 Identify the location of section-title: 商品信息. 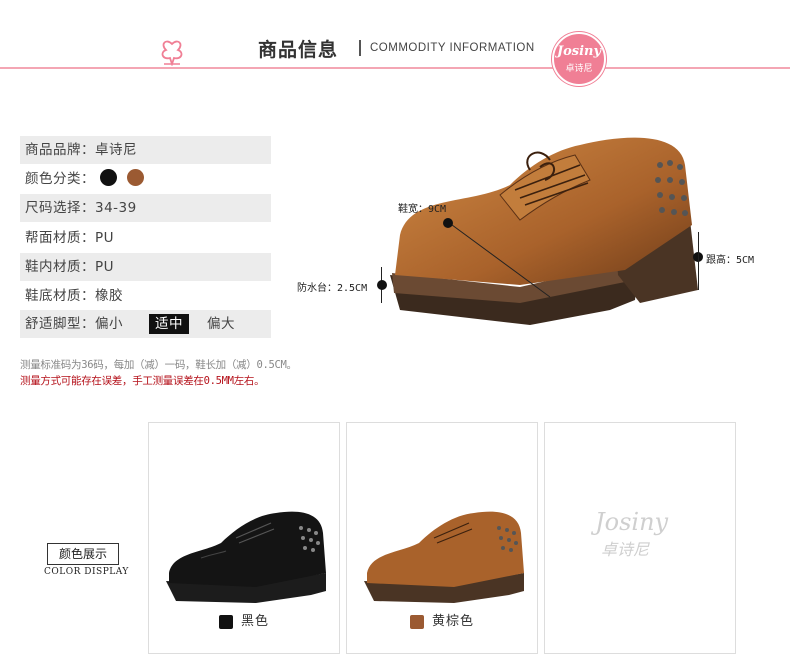
(298, 50).